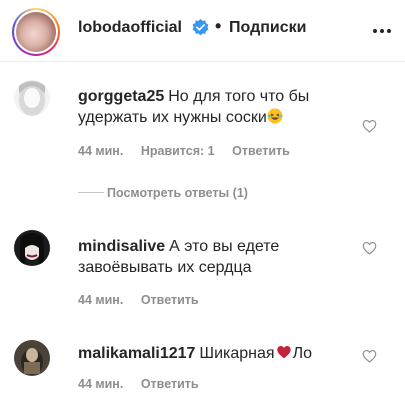  I want to click on comment-likes: Нравится: 1, so click(178, 151).